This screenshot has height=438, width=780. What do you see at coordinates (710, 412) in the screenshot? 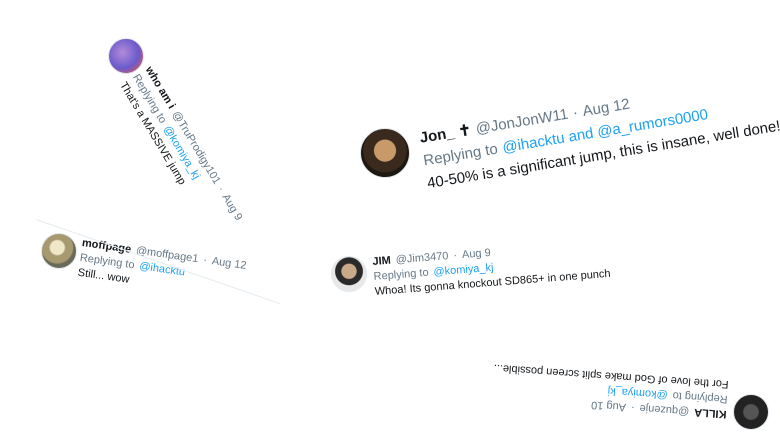
I see `display-name: KILLA` at bounding box center [710, 412].